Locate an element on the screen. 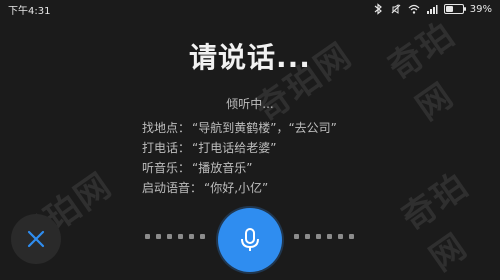 The height and width of the screenshot is (280, 500). example-value: “你好,小亿” is located at coordinates (236, 188).